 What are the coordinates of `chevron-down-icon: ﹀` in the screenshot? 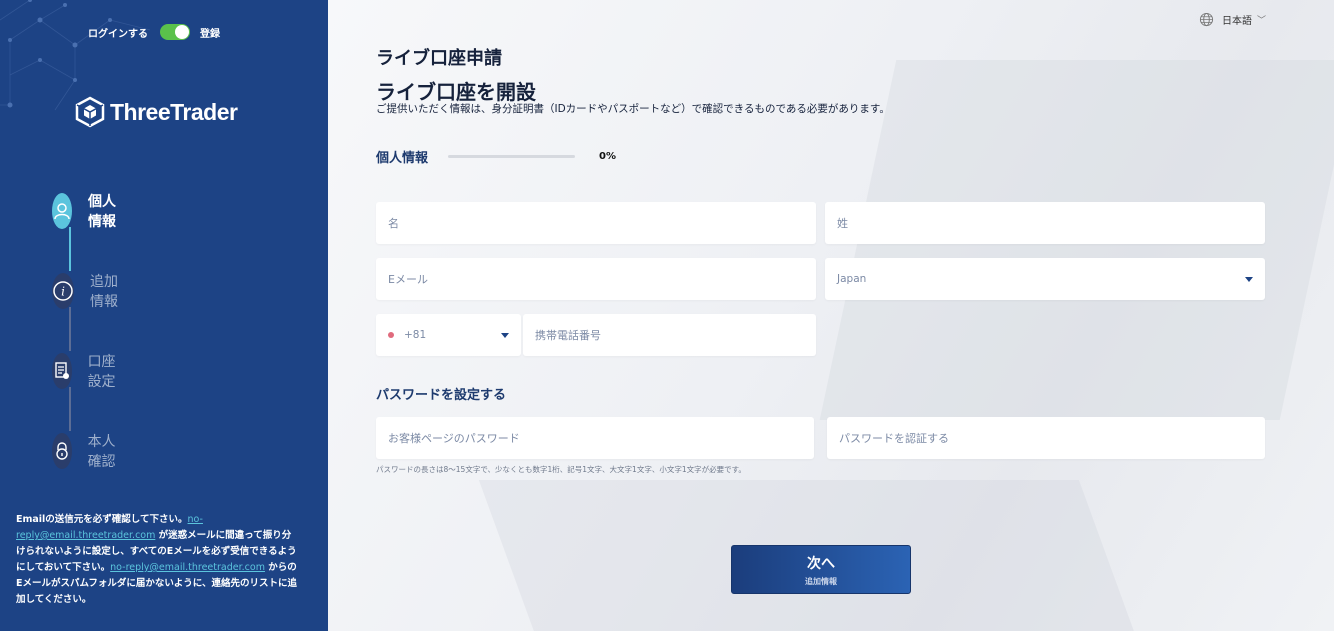 It's located at (1261, 21).